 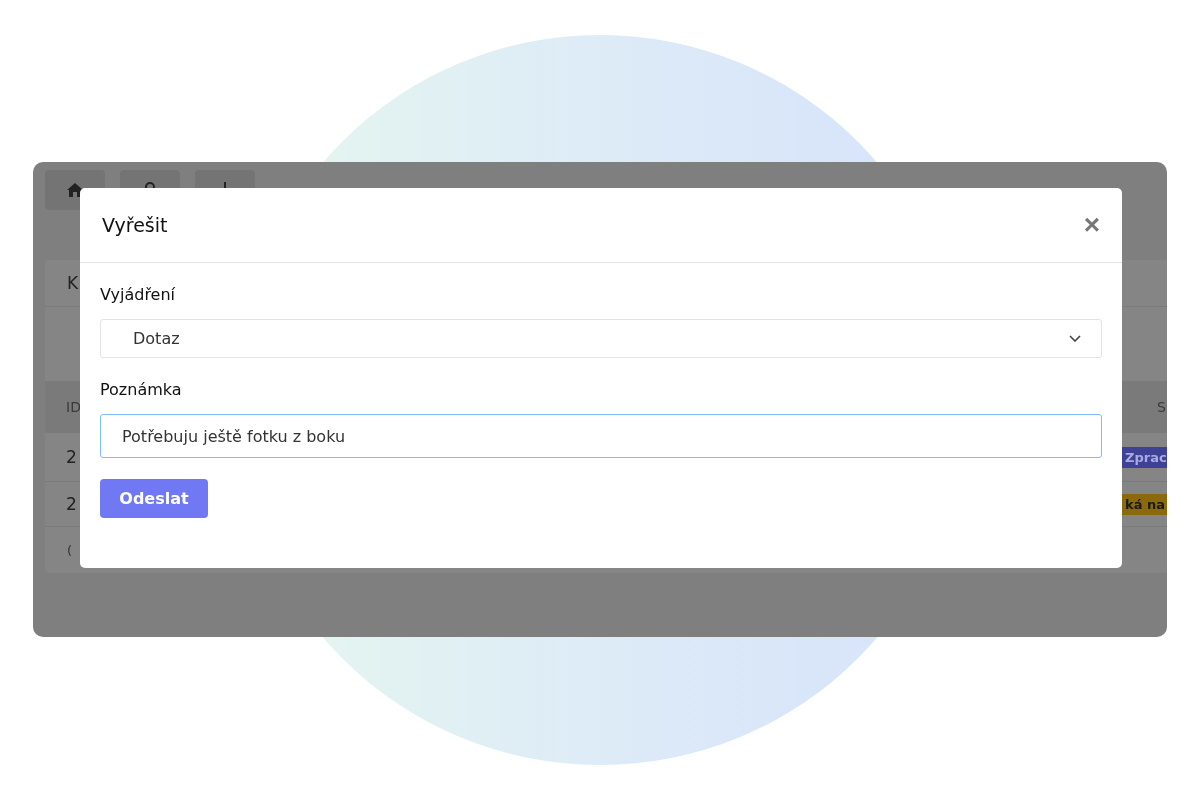 What do you see at coordinates (75, 190) in the screenshot?
I see `home-icon` at bounding box center [75, 190].